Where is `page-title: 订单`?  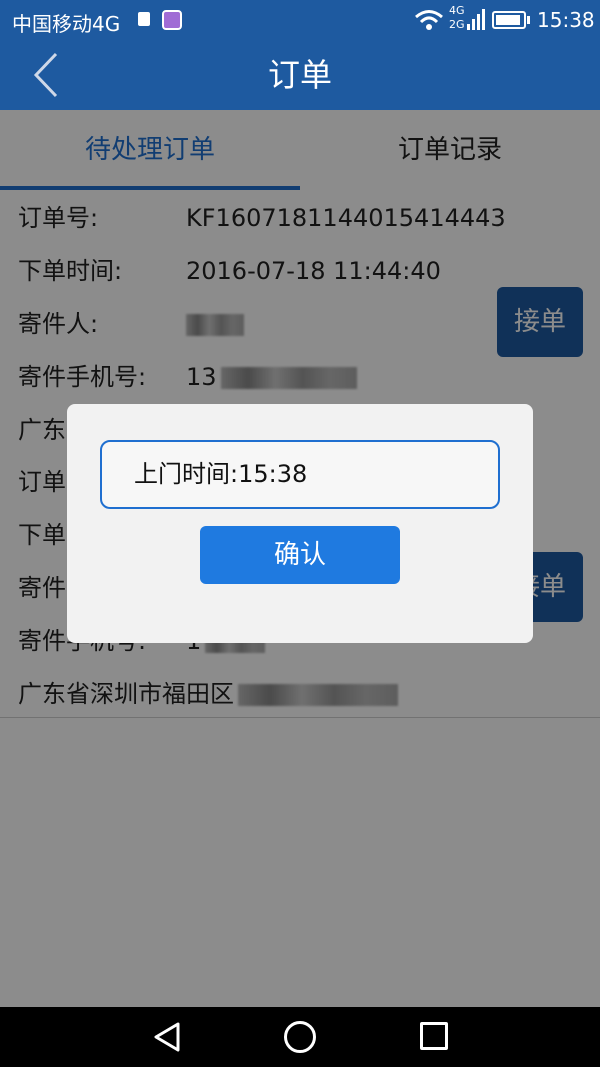
page-title: 订单 is located at coordinates (299, 75).